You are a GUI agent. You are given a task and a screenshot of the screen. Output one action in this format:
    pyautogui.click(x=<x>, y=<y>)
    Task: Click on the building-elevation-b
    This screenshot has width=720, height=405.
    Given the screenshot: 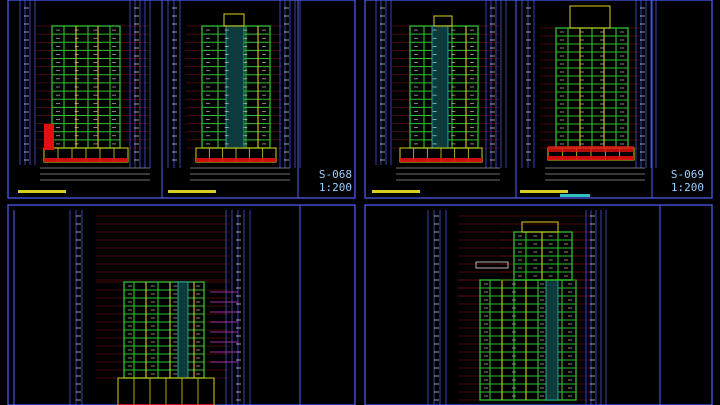 What is the action you would take?
    pyautogui.click(x=234, y=88)
    